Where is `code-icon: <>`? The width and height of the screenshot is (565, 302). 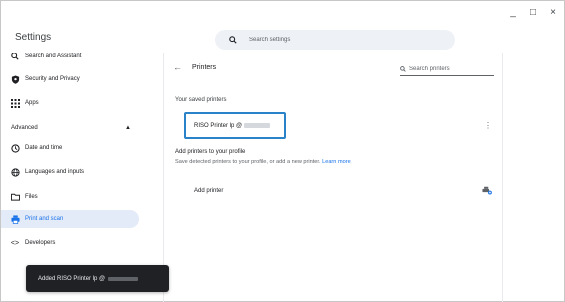
code-icon: <> is located at coordinates (15, 243).